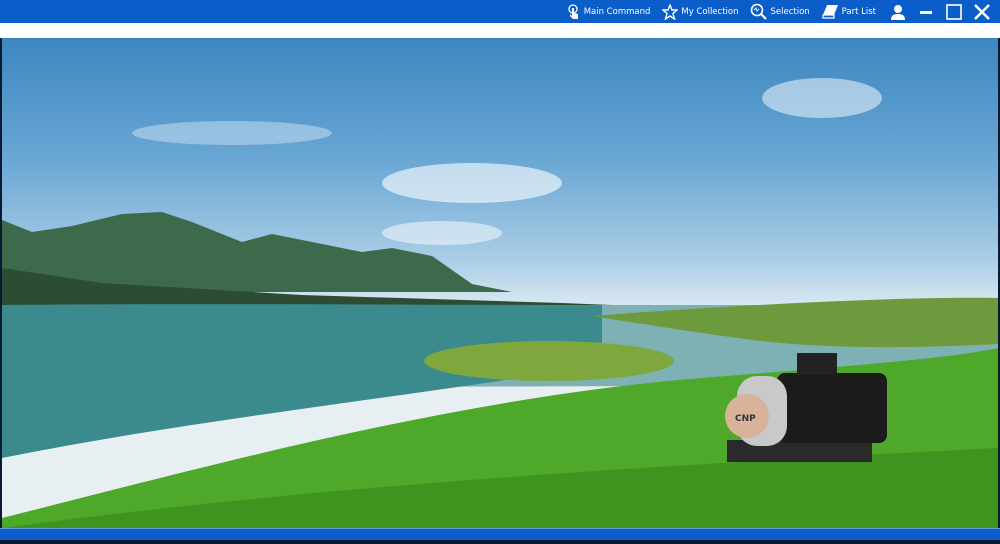 This screenshot has height=544, width=1000. What do you see at coordinates (617, 11) in the screenshot?
I see `main-command-label: Main Command` at bounding box center [617, 11].